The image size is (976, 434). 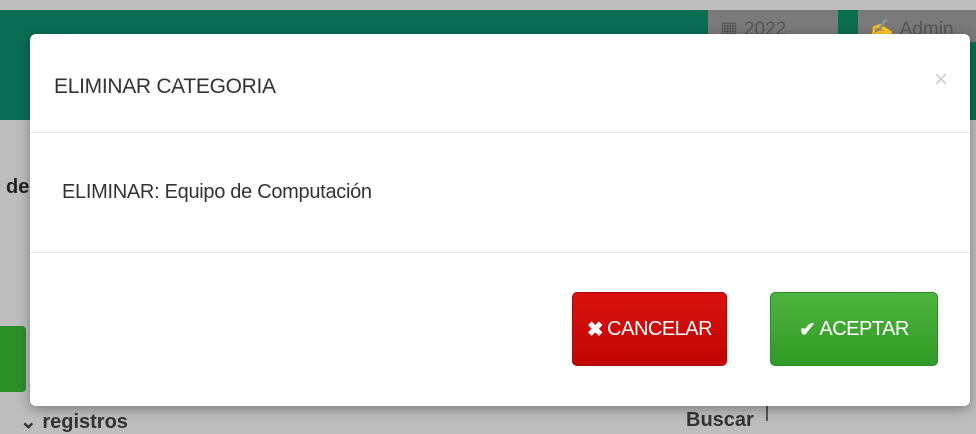 I want to click on modal-message: ELIMINAR: Equipo de Computación, so click(x=217, y=192).